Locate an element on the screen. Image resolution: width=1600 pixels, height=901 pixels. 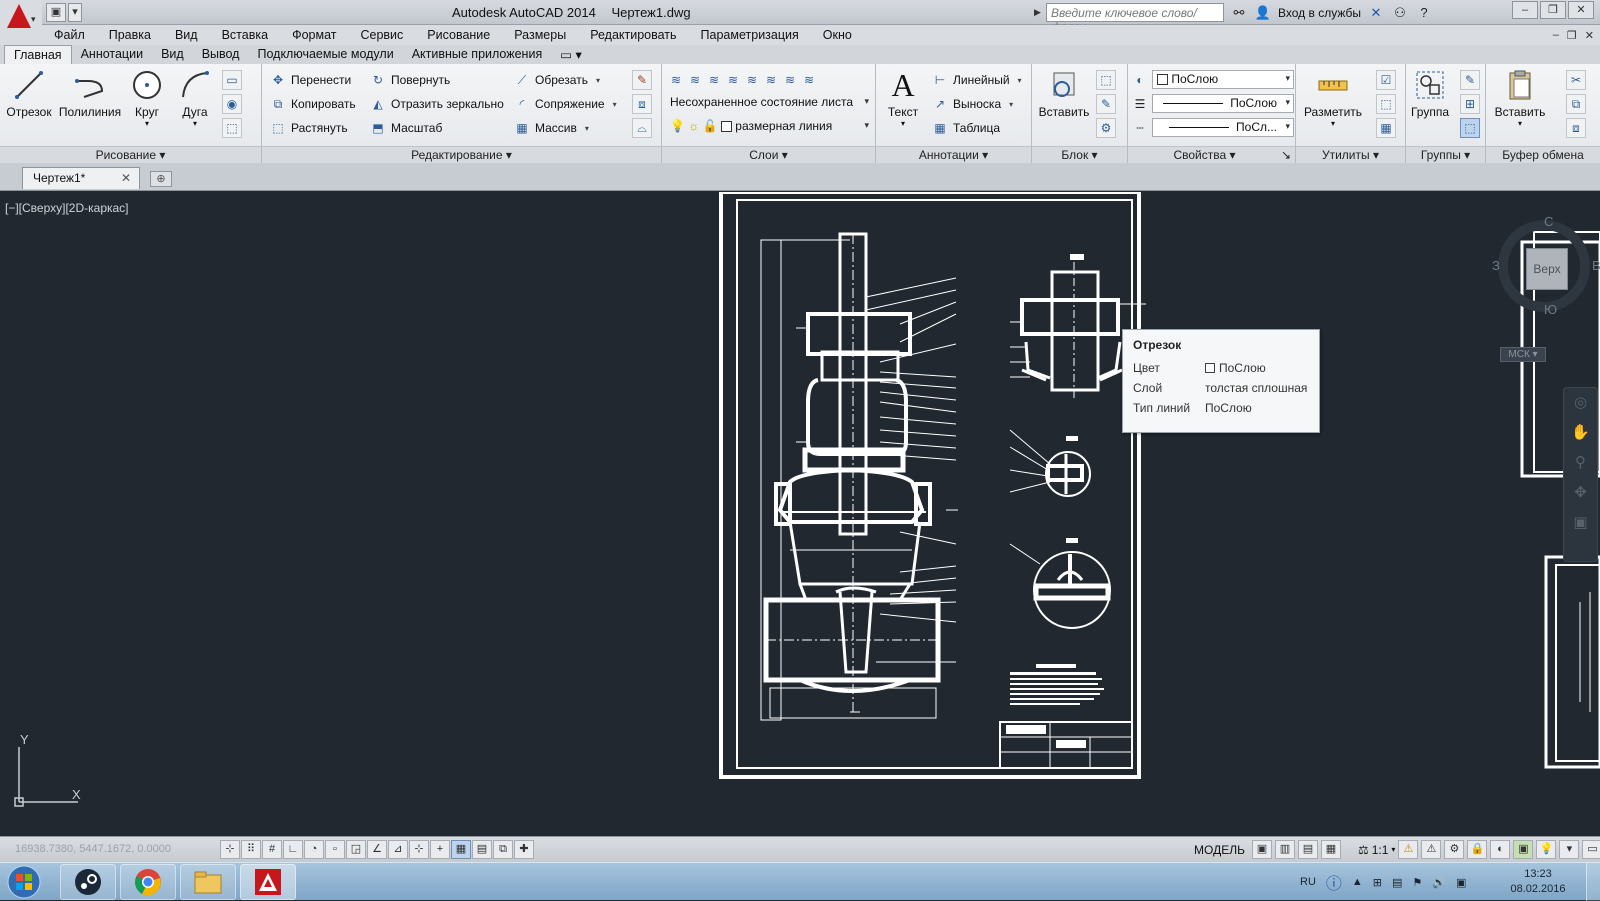
clean-screen-icon: ▭ is located at coordinates (1591, 849).